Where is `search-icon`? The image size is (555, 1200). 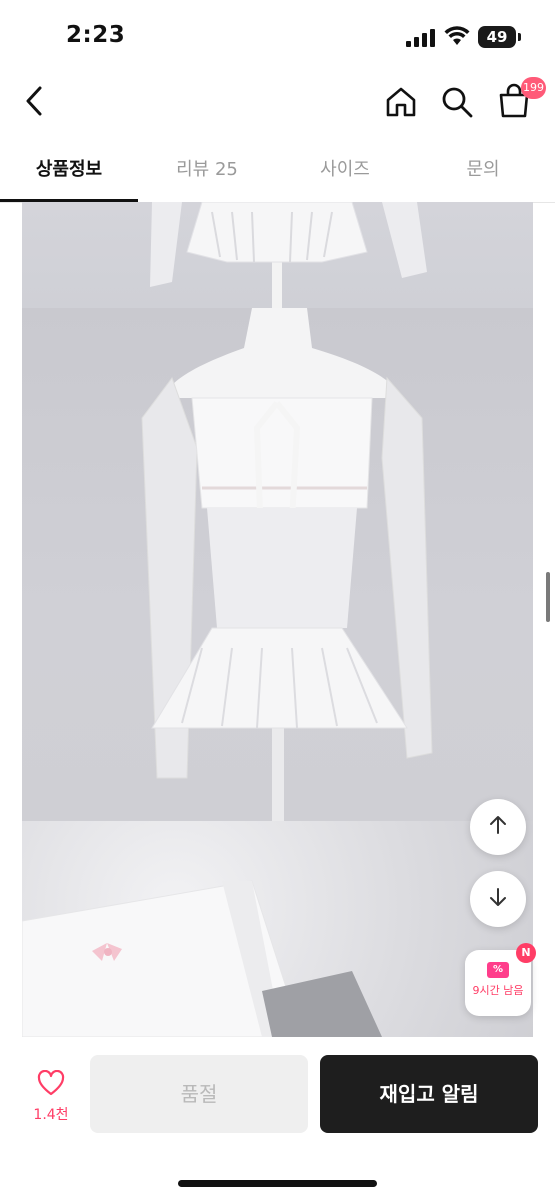
search-icon is located at coordinates (457, 104).